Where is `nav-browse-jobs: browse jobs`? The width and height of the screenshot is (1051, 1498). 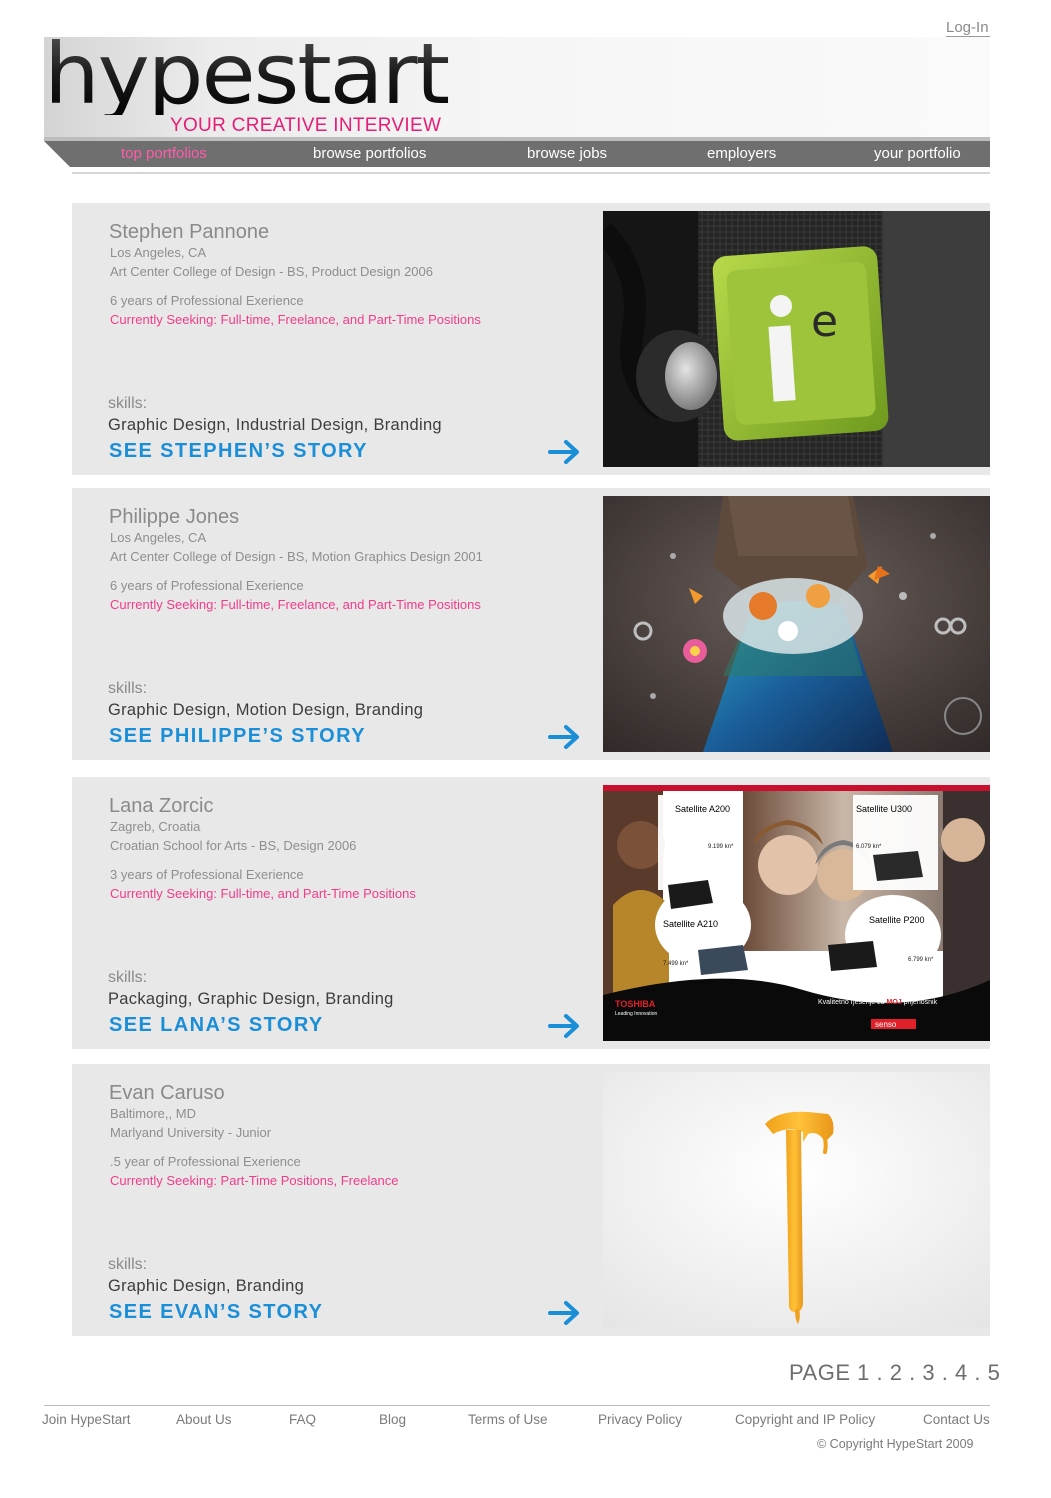 nav-browse-jobs: browse jobs is located at coordinates (567, 153).